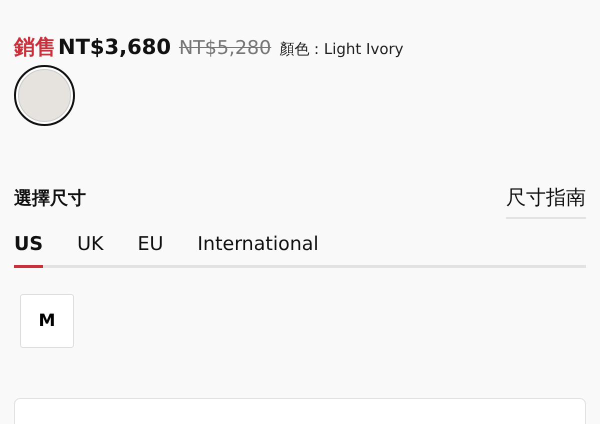 This screenshot has width=600, height=424. What do you see at coordinates (225, 48) in the screenshot?
I see `original-price: NT$5,280` at bounding box center [225, 48].